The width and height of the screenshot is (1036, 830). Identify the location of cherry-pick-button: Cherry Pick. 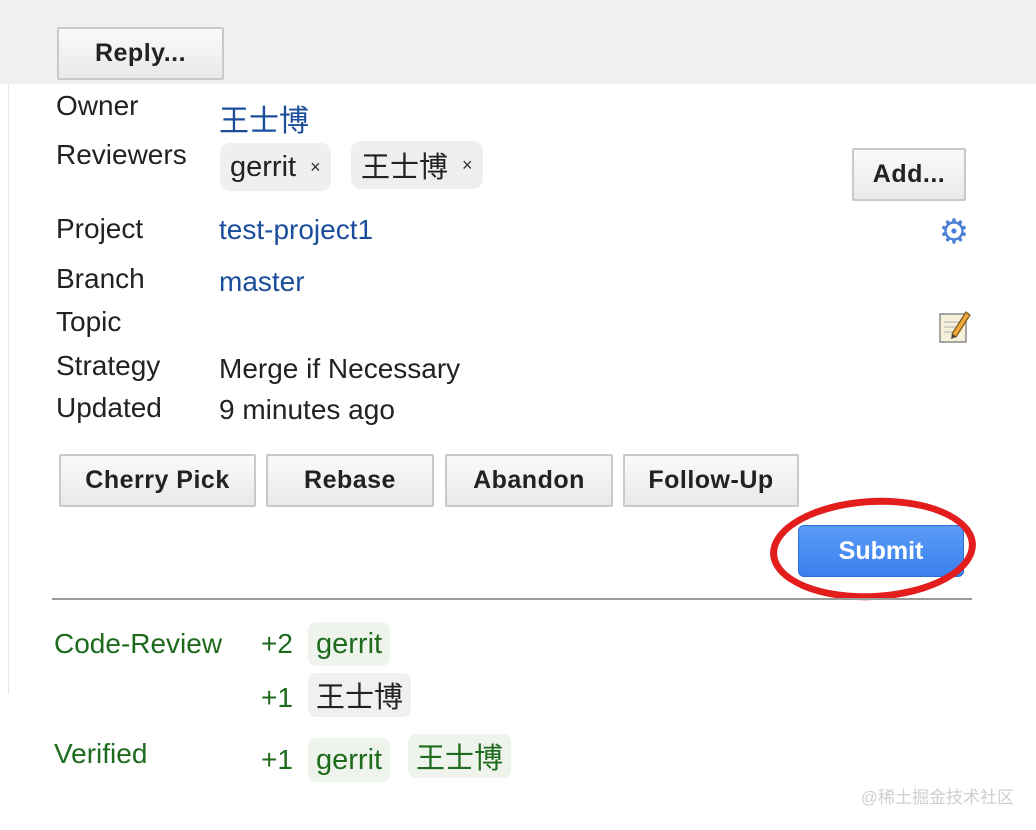
(157, 480).